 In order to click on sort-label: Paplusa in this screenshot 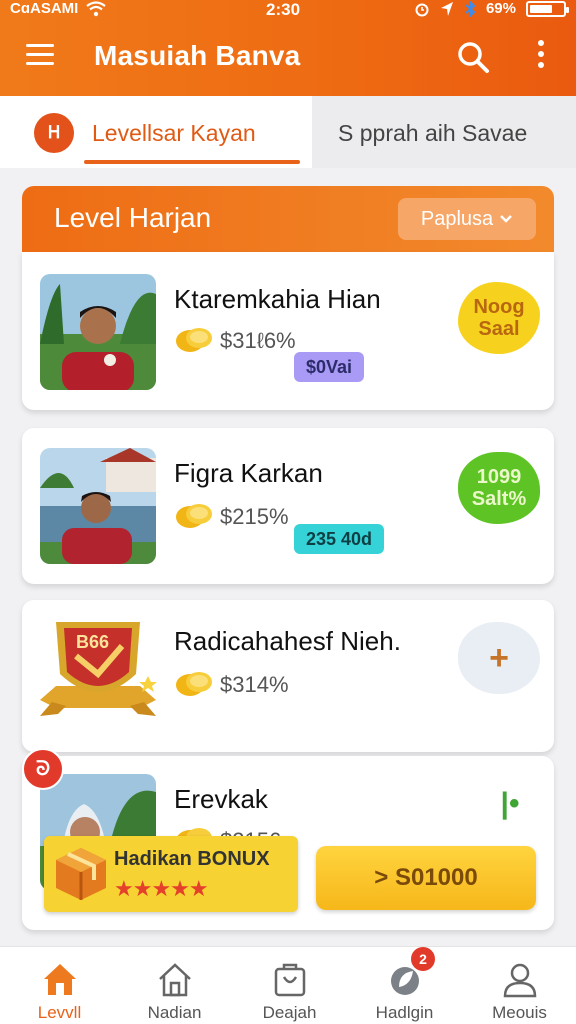, I will do `click(457, 218)`.